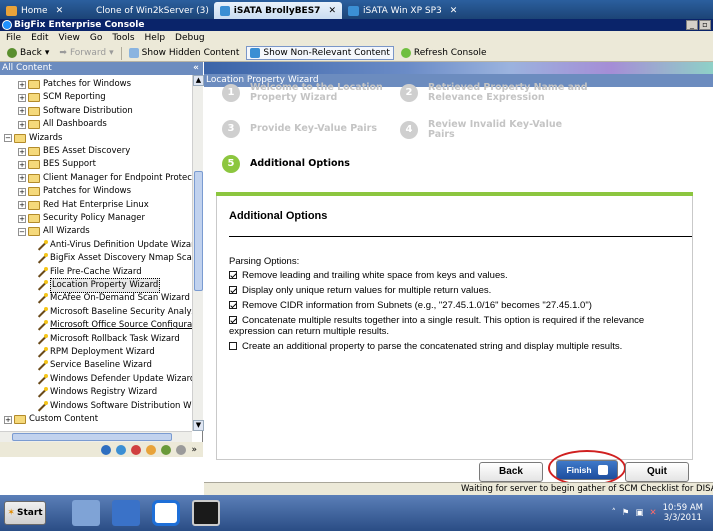  What do you see at coordinates (692, 25) in the screenshot?
I see `minimize-button: _` at bounding box center [692, 25].